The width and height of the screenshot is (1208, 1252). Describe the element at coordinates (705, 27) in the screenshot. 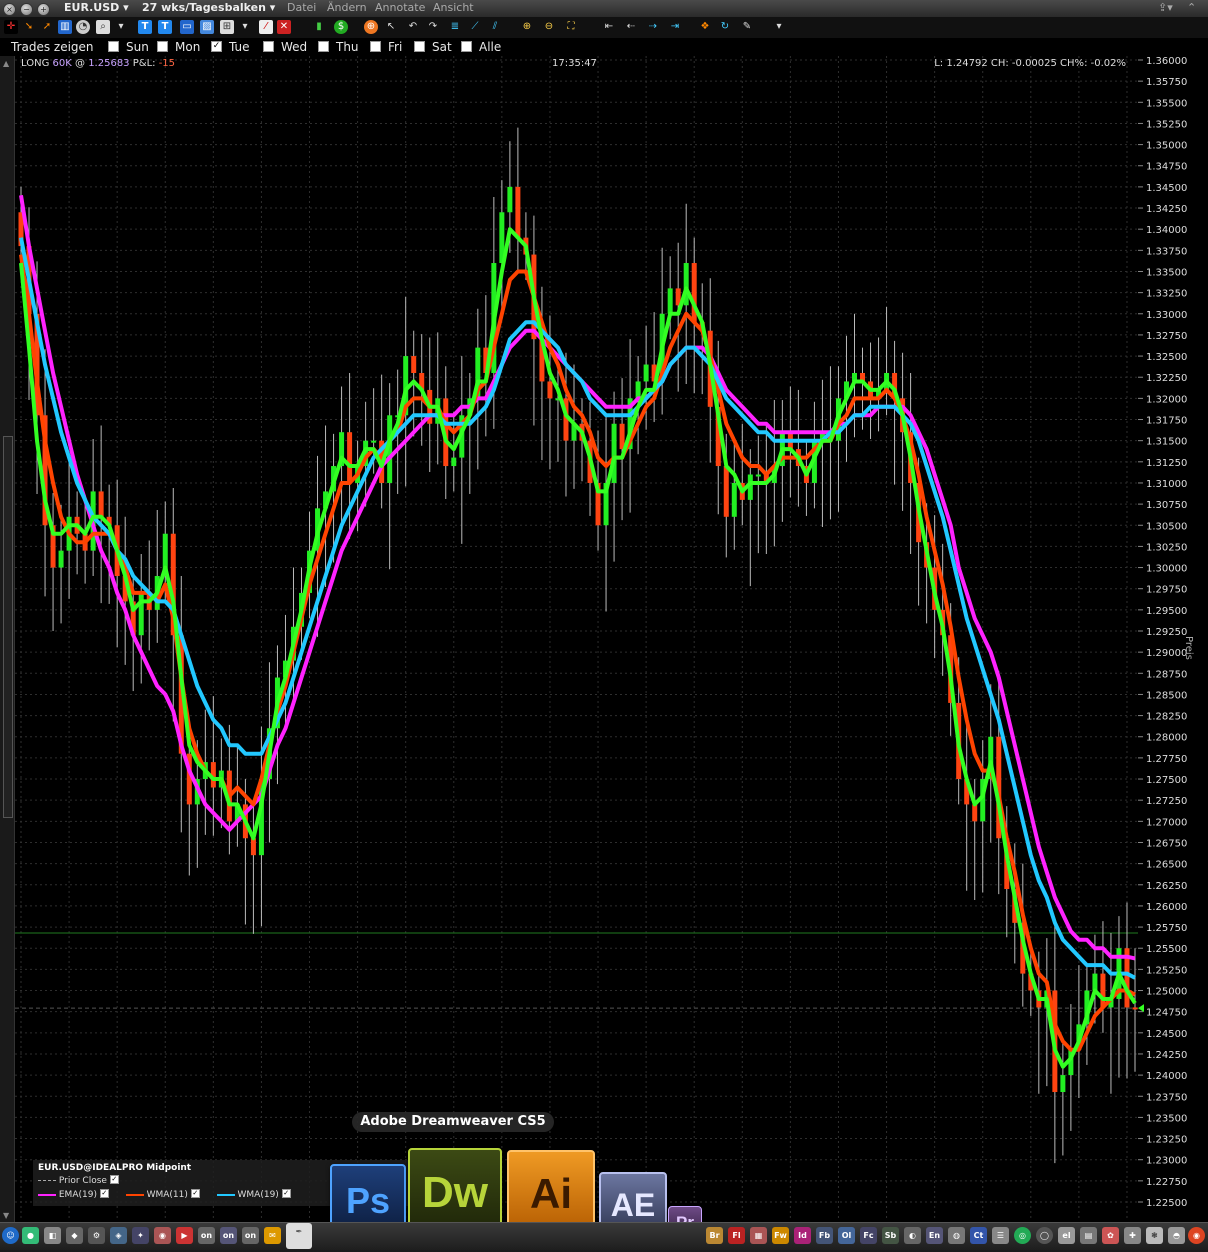

I see `palette-icon: ❖` at that location.